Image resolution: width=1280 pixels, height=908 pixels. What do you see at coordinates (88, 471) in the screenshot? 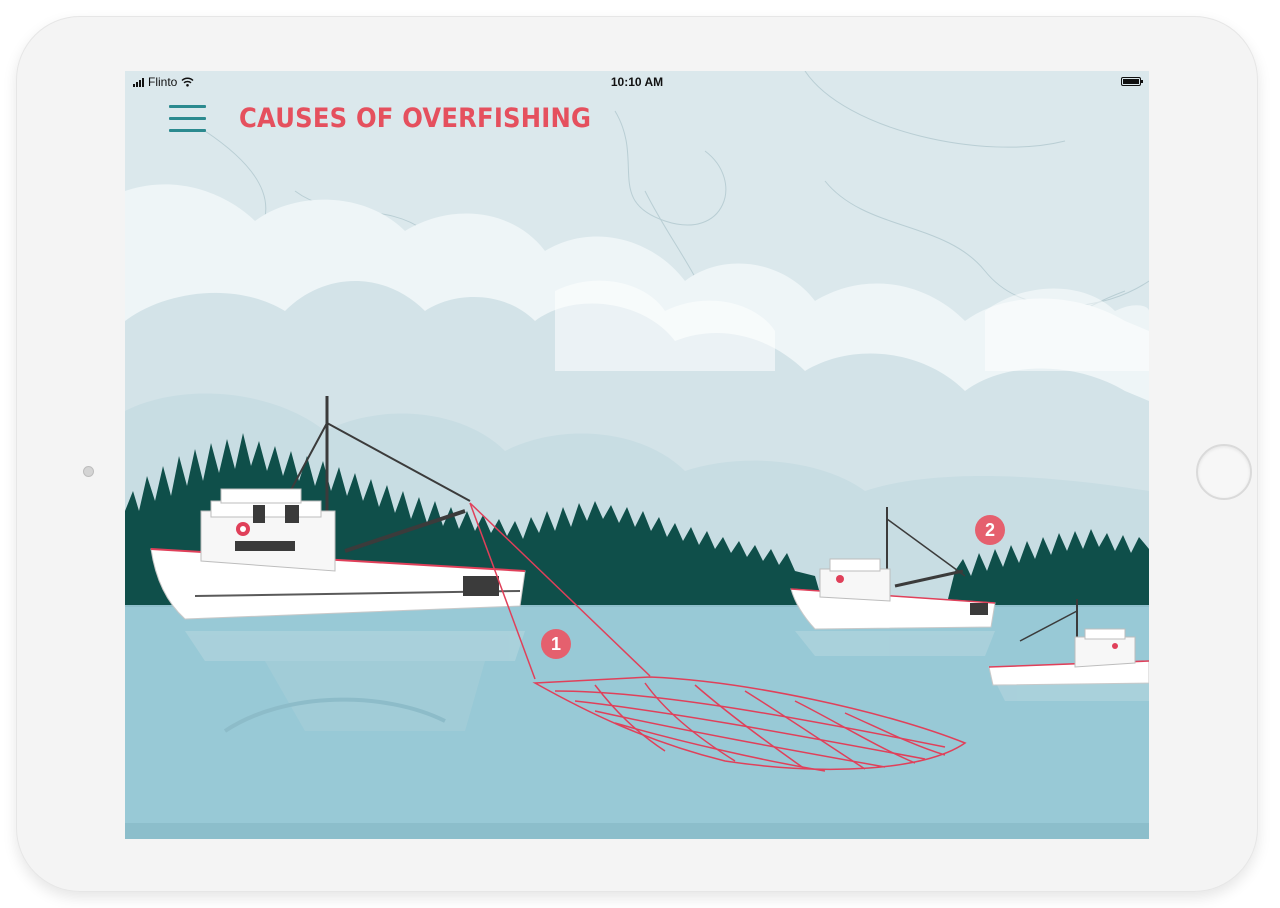
I see `camera-icon` at bounding box center [88, 471].